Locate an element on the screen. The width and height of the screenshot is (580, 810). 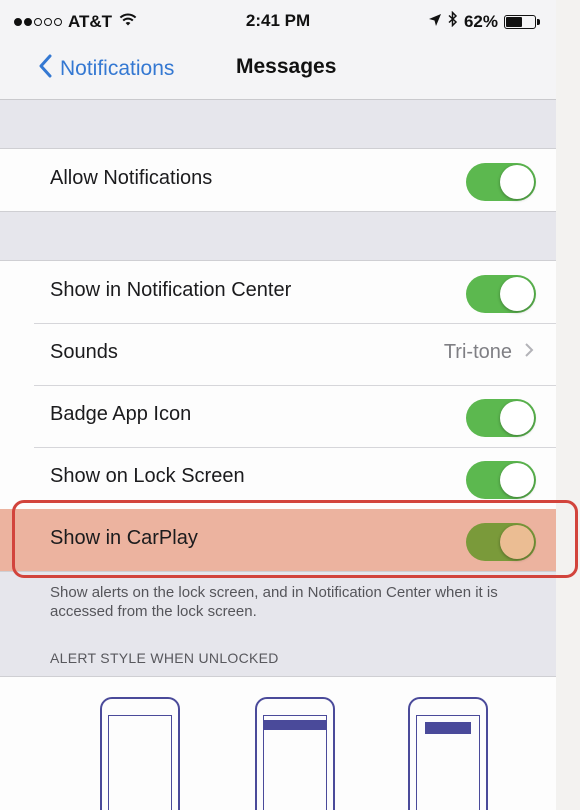
badge-app-icon-row: Badge App Icon is located at coordinates (278, 416).